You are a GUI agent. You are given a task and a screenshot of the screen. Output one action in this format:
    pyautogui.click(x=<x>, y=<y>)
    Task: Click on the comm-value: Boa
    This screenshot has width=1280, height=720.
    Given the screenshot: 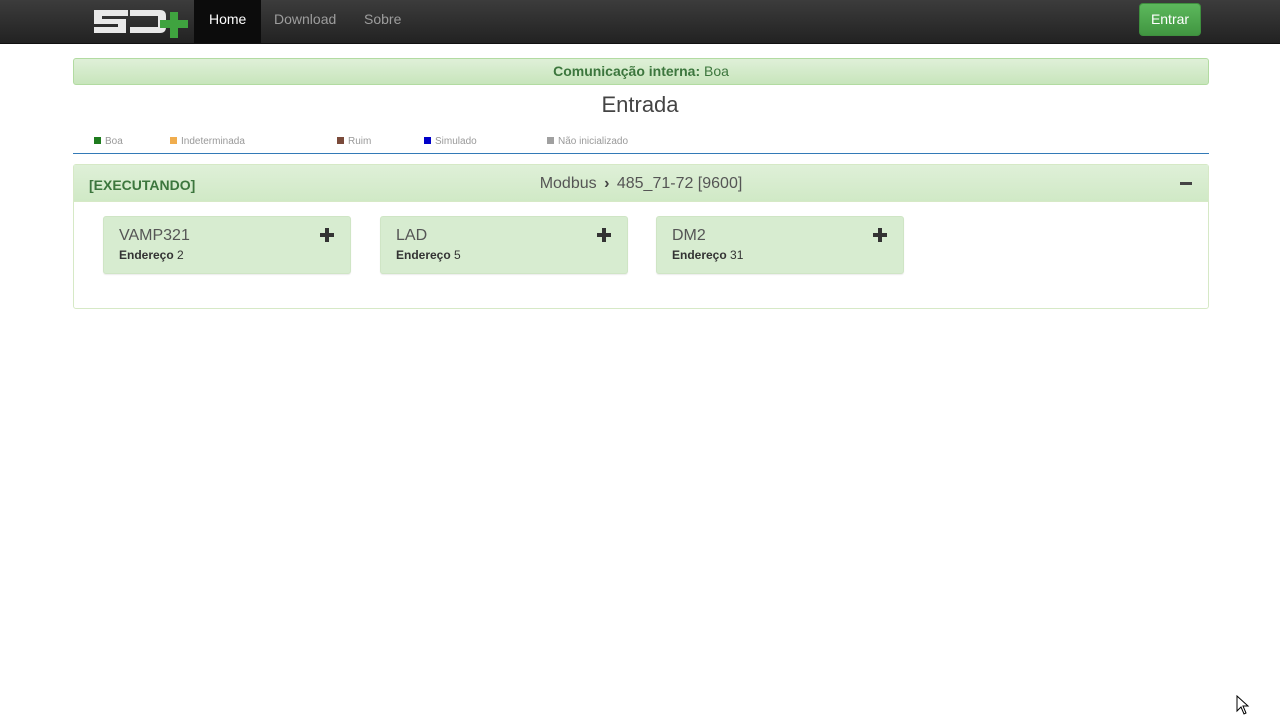 What is the action you would take?
    pyautogui.click(x=716, y=71)
    